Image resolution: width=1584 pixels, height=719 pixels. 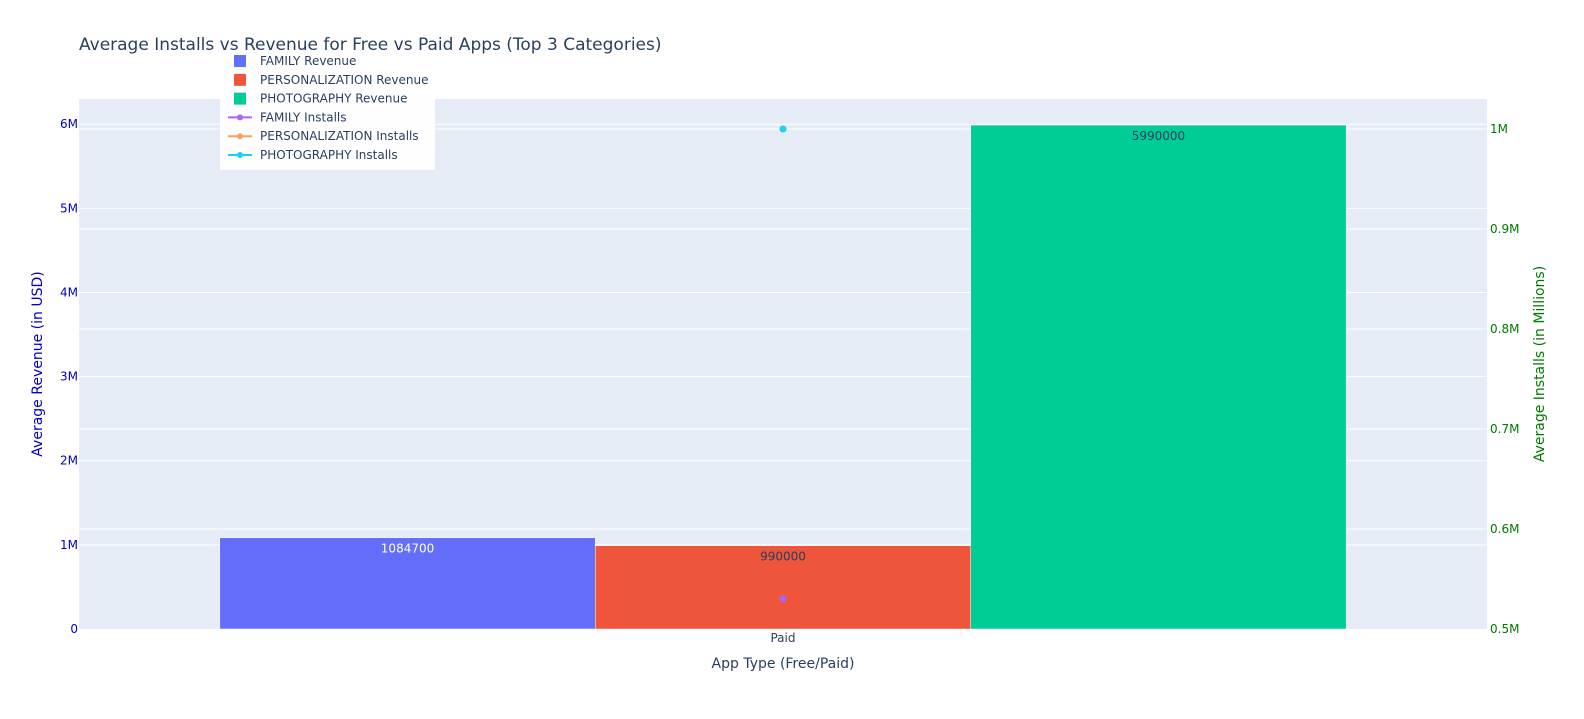 What do you see at coordinates (1504, 429) in the screenshot?
I see `right-tick-label: 0.7M` at bounding box center [1504, 429].